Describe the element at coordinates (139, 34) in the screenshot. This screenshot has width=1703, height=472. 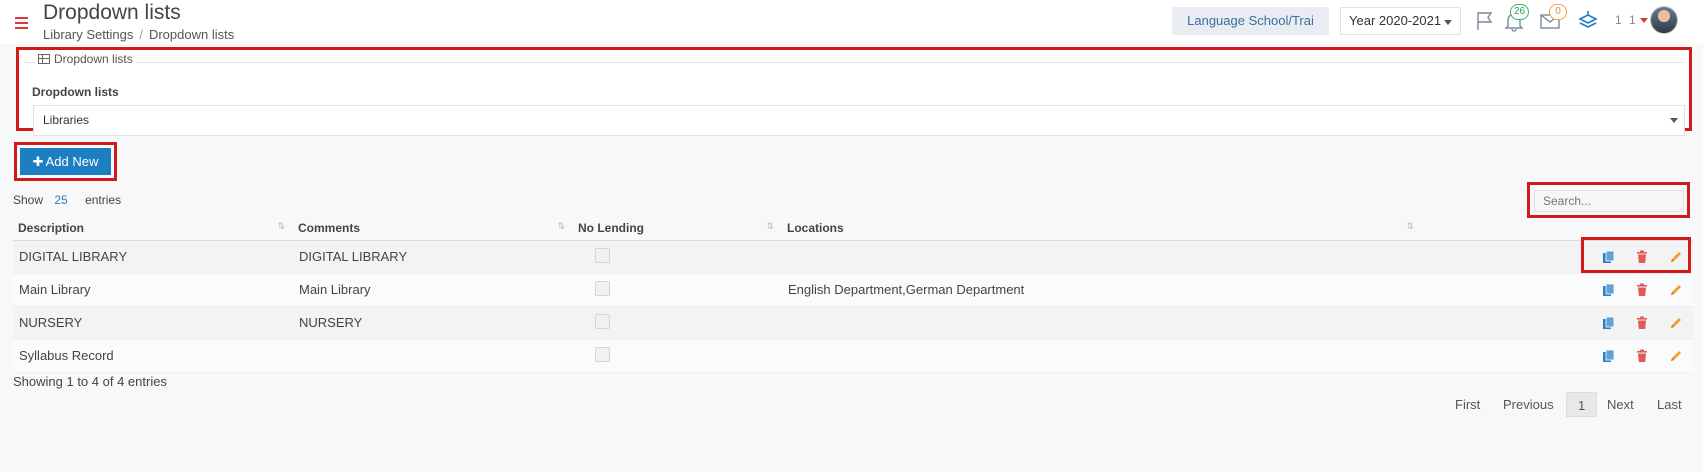
I see `breadcrumb: Library Settings / Dropdown lists` at that location.